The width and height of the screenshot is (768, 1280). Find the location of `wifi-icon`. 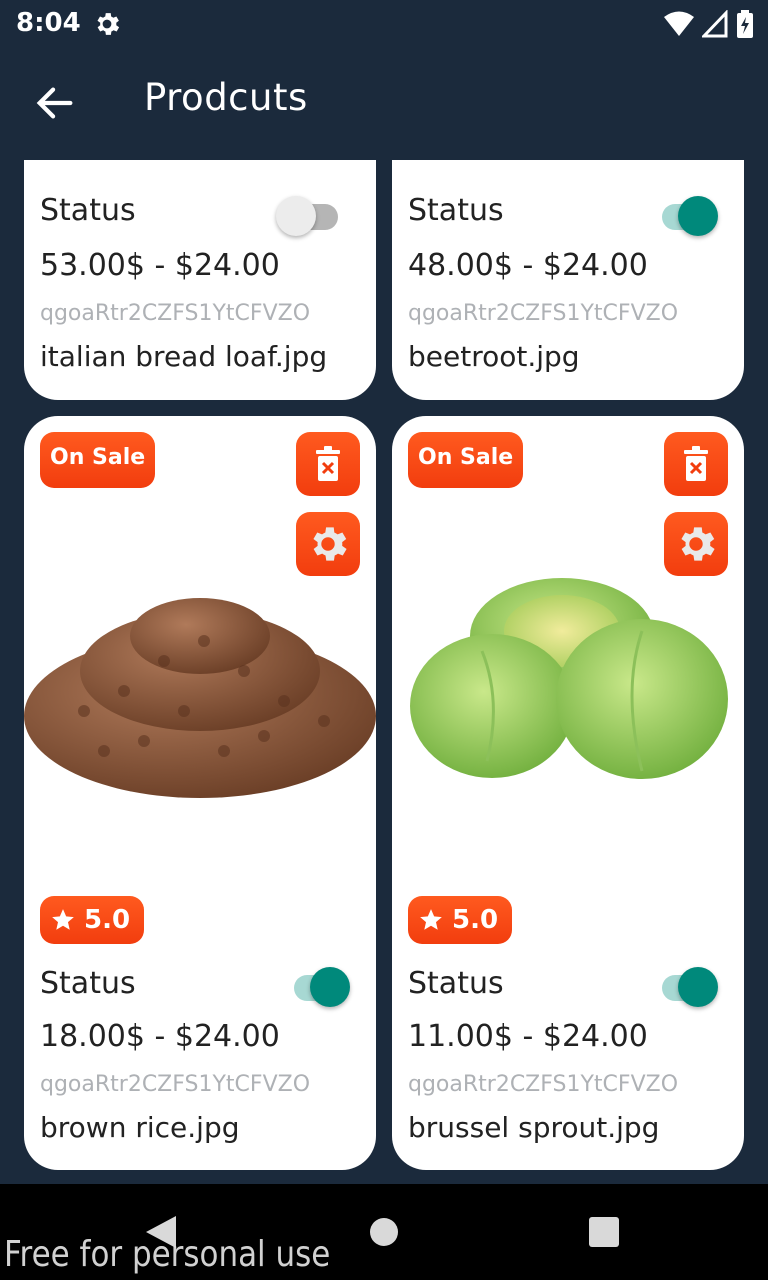

wifi-icon is located at coordinates (679, 23).